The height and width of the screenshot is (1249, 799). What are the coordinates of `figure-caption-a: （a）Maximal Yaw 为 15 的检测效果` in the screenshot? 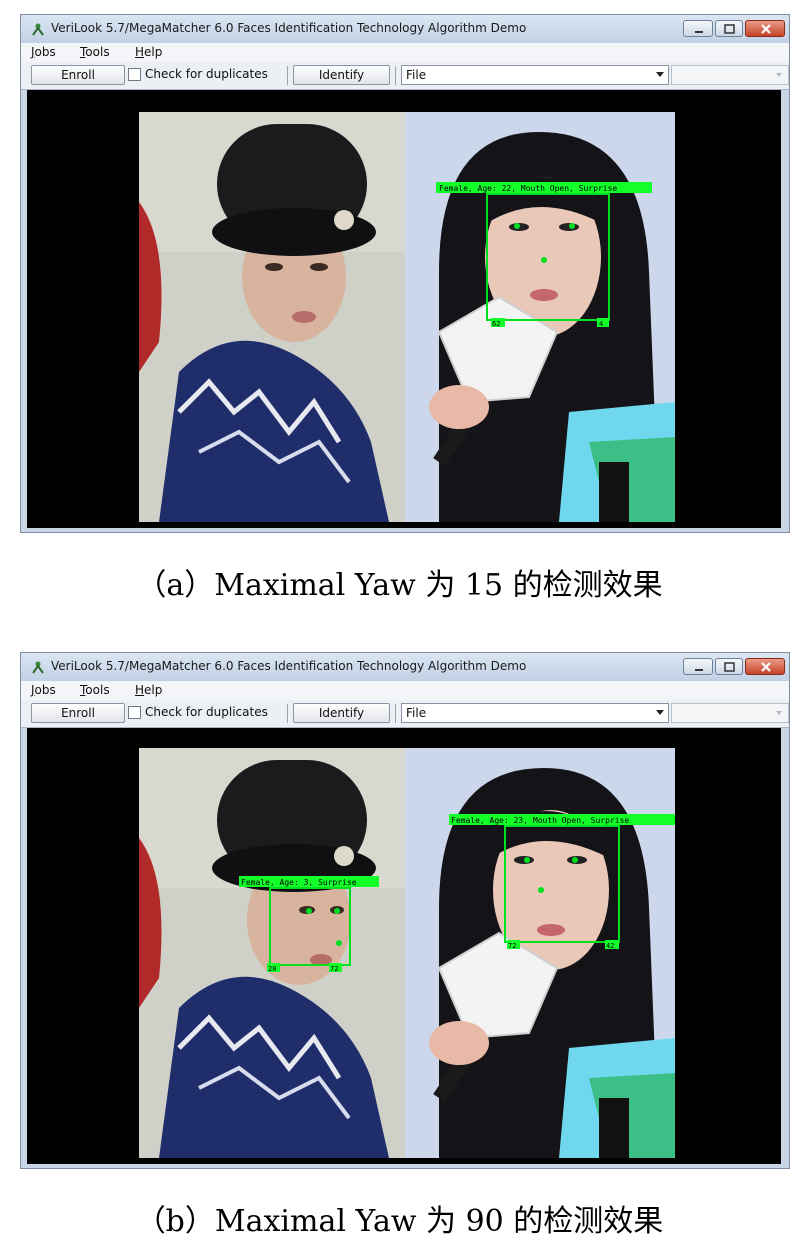 It's located at (399, 585).